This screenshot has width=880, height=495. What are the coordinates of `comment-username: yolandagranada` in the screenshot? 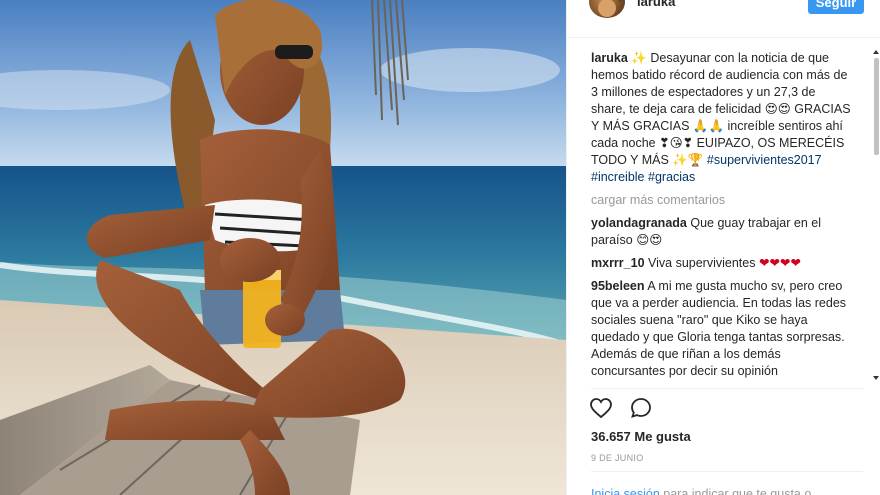 It's located at (639, 223).